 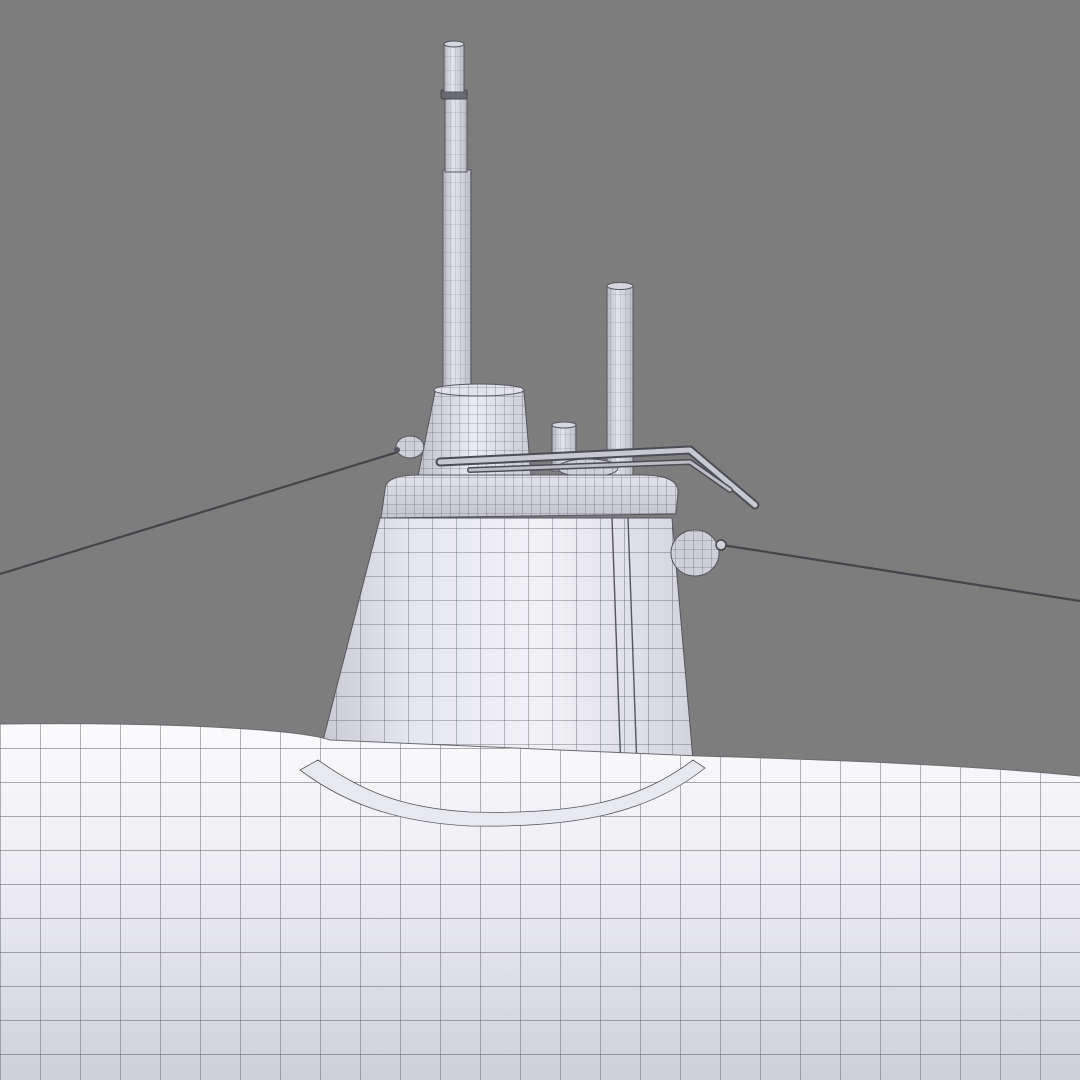 I want to click on tall-periscope-mast, so click(x=456, y=216).